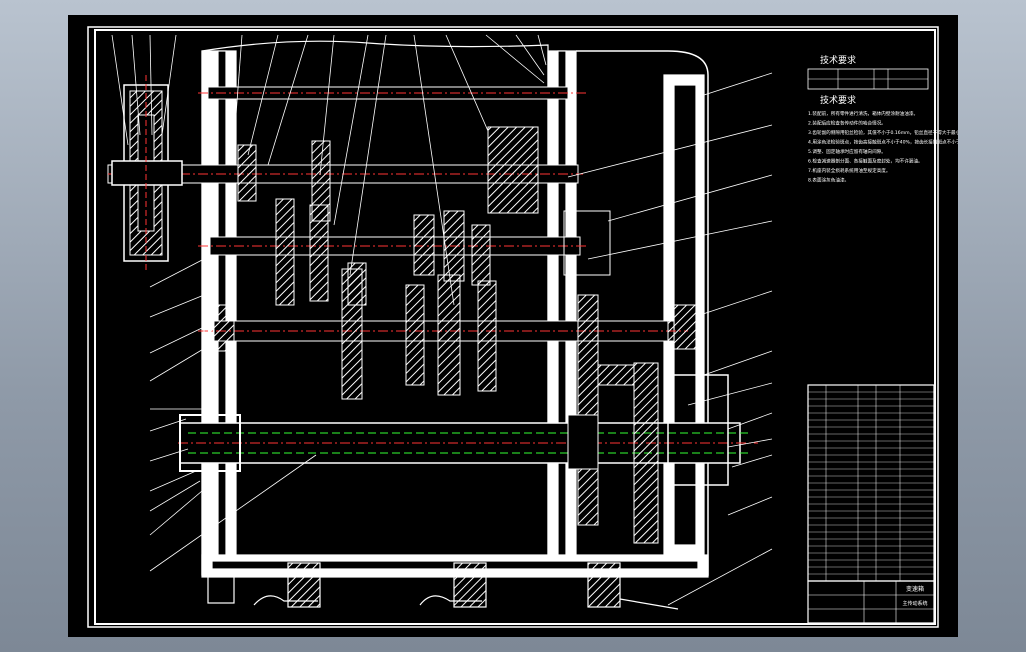 This screenshot has height=652, width=1026. Describe the element at coordinates (883, 142) in the screenshot. I see `tech-req-line: 4.用涂色法检验斑点，按齿高接触斑点不小于40%，按齿长接触斑点不小于50%。` at that location.